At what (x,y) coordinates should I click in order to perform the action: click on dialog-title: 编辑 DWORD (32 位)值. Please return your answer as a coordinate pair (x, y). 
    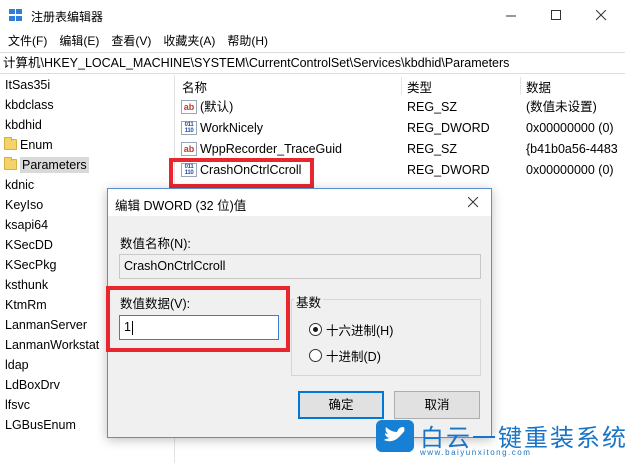
    Looking at the image, I should click on (181, 206).